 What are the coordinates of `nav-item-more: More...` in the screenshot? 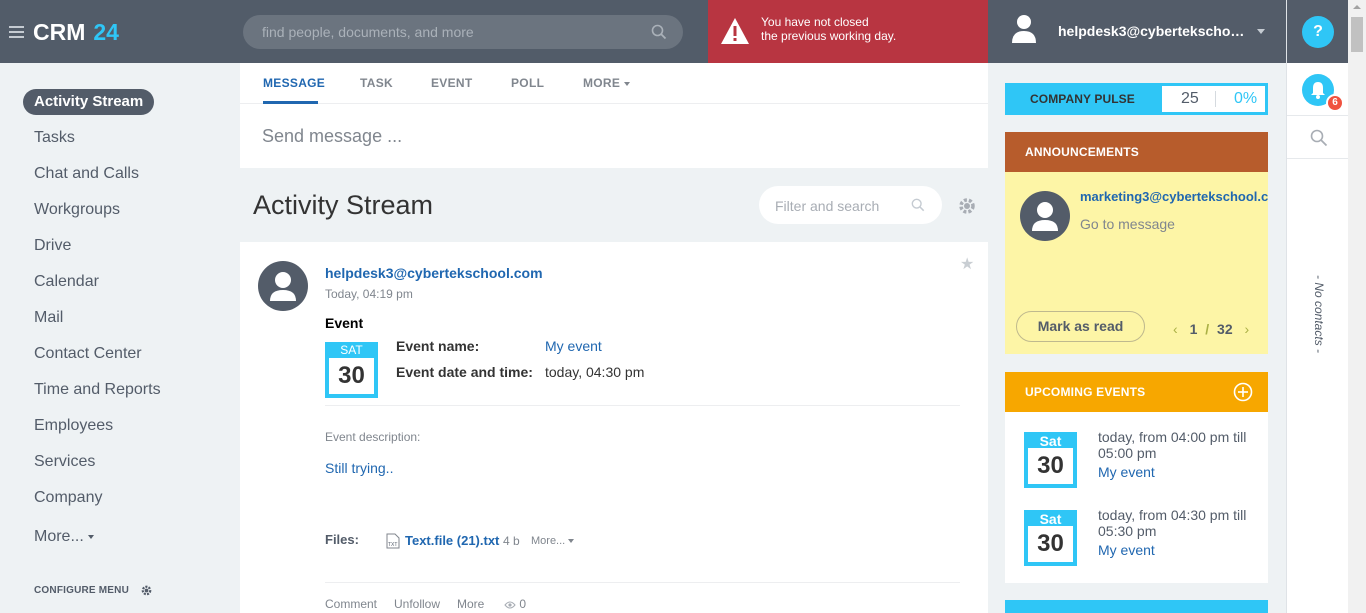 It's located at (64, 537).